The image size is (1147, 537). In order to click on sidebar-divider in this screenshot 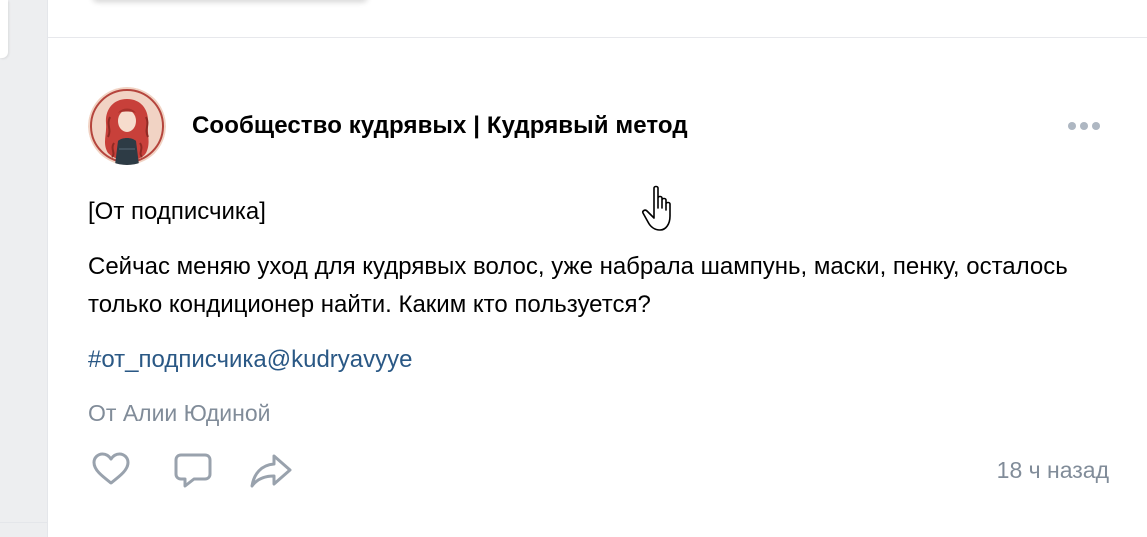, I will do `click(23, 522)`.